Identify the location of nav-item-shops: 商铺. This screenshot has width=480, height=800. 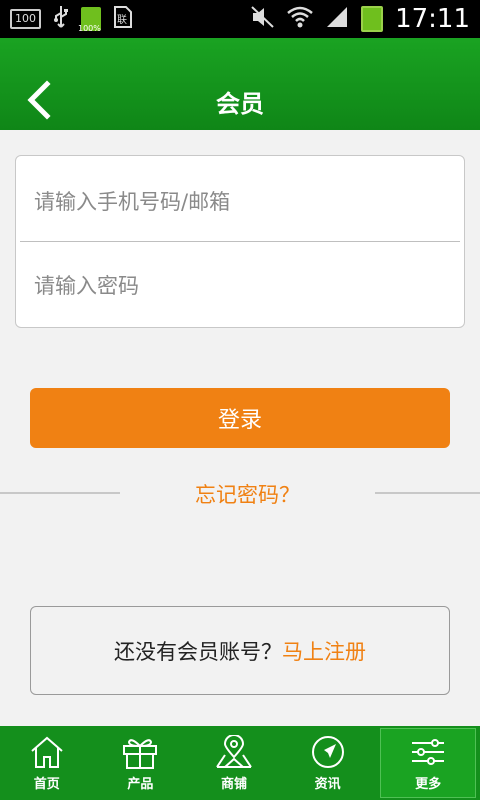
(234, 763).